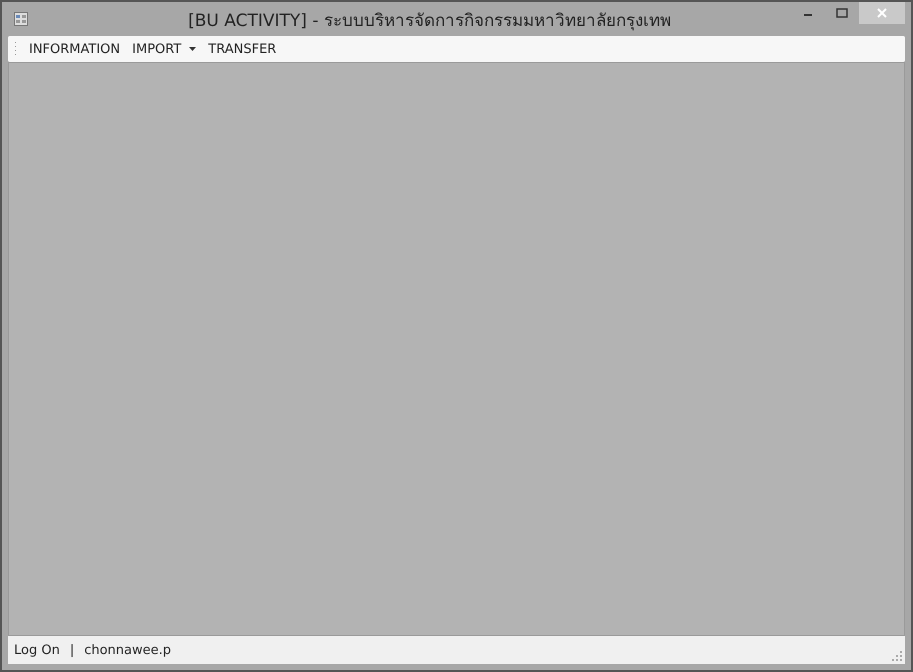  What do you see at coordinates (72, 650) in the screenshot?
I see `status-text: |` at bounding box center [72, 650].